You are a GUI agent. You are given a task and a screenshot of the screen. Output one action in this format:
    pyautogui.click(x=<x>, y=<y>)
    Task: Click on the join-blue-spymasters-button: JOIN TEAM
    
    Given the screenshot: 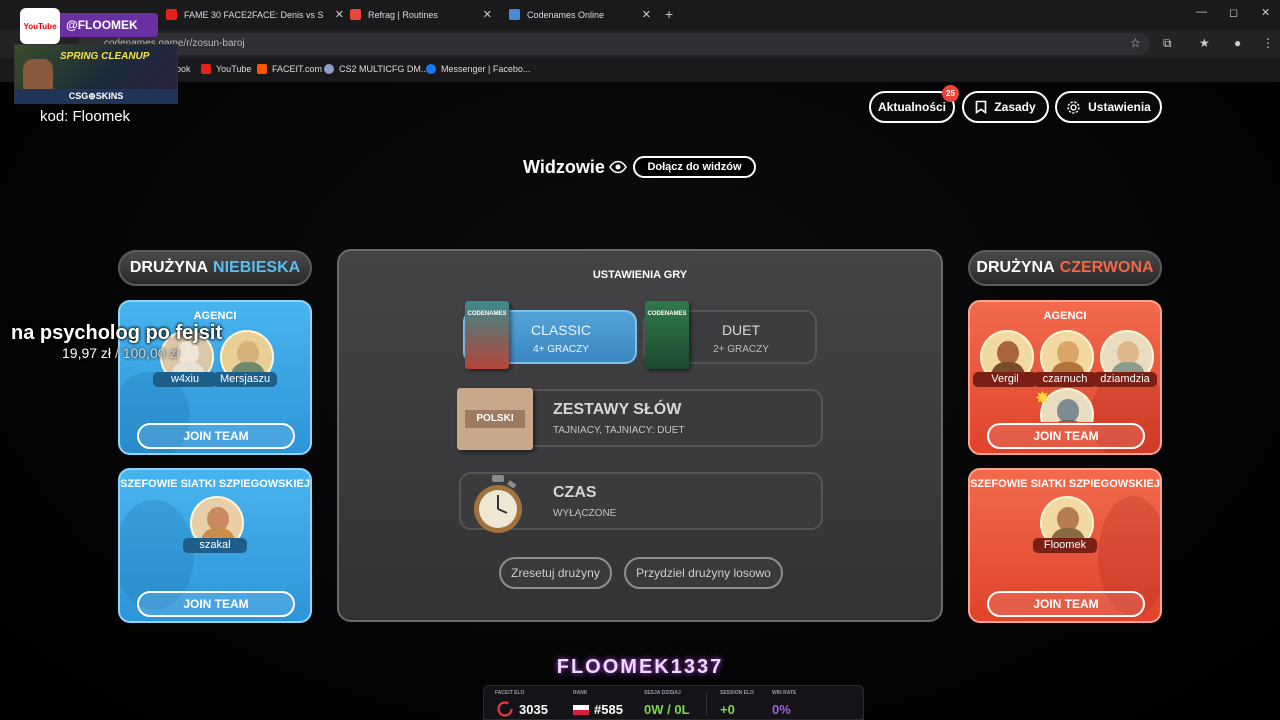 What is the action you would take?
    pyautogui.click(x=216, y=604)
    